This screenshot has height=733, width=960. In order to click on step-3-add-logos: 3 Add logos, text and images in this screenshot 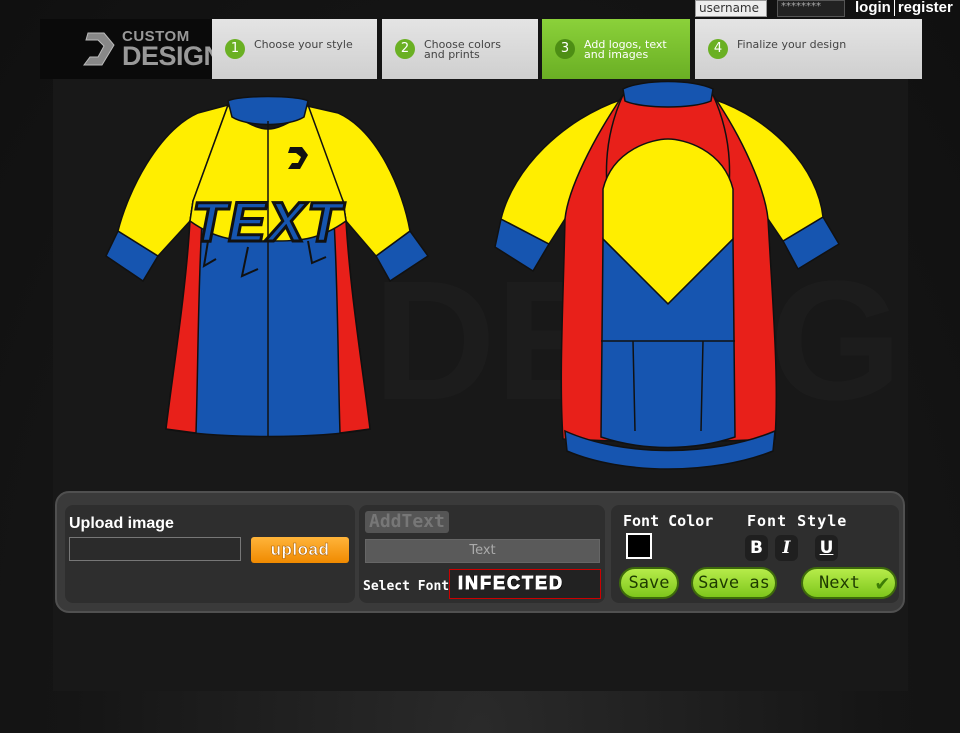, I will do `click(616, 49)`.